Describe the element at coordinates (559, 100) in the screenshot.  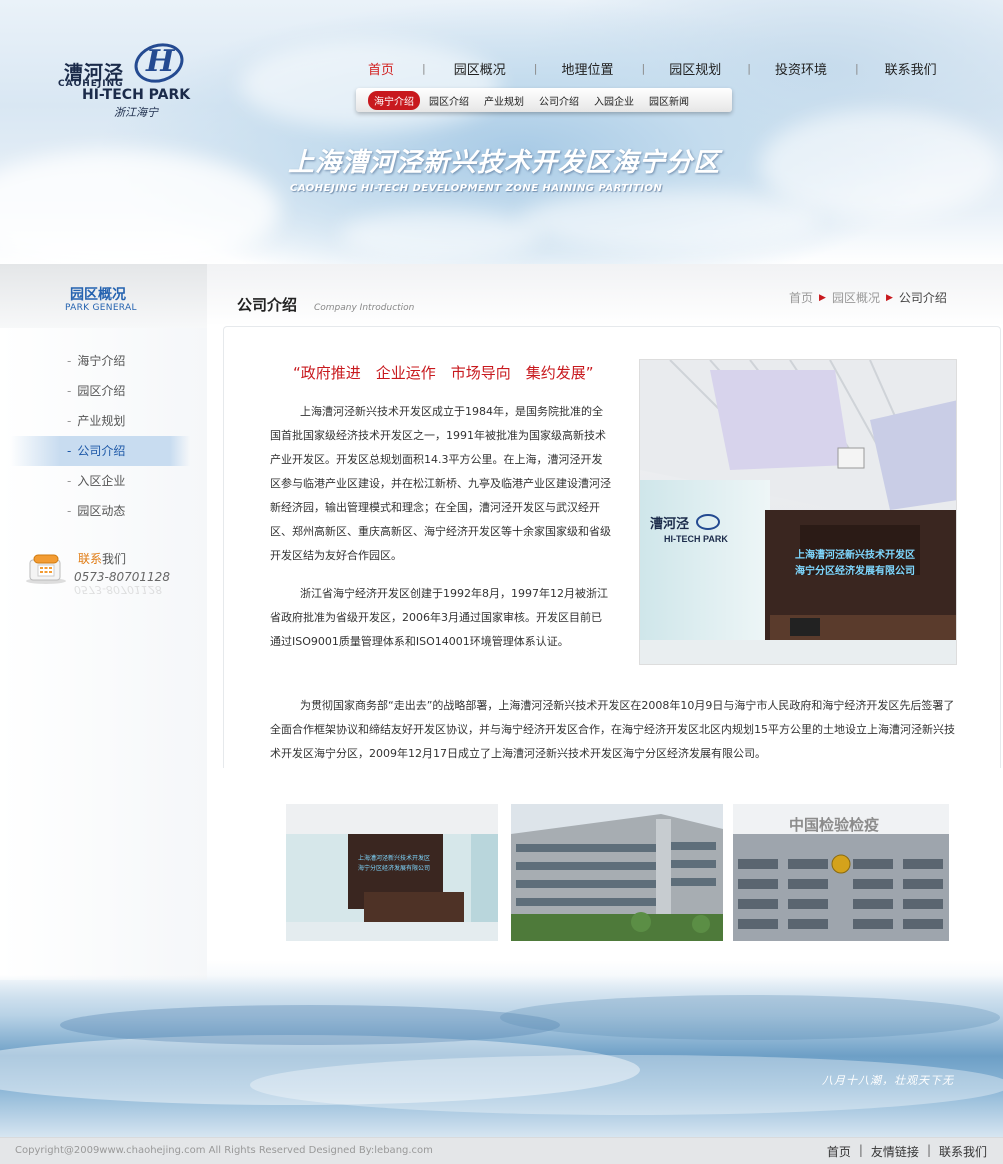
I see `subnav-company: 公司介绍` at that location.